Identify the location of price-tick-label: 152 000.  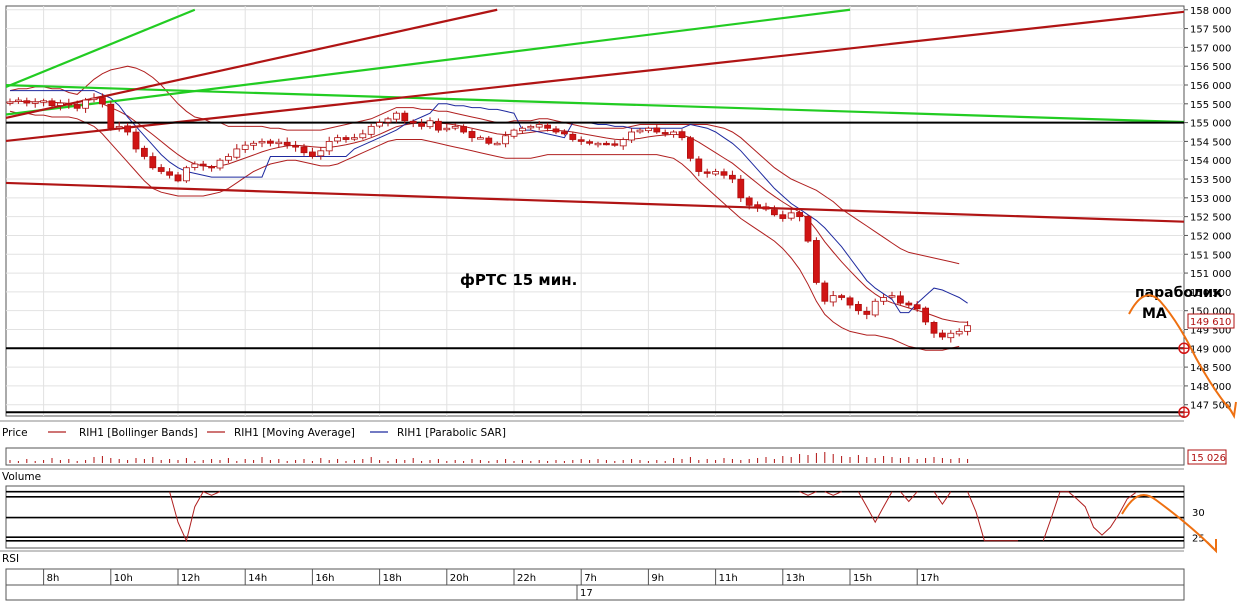
(1210, 236).